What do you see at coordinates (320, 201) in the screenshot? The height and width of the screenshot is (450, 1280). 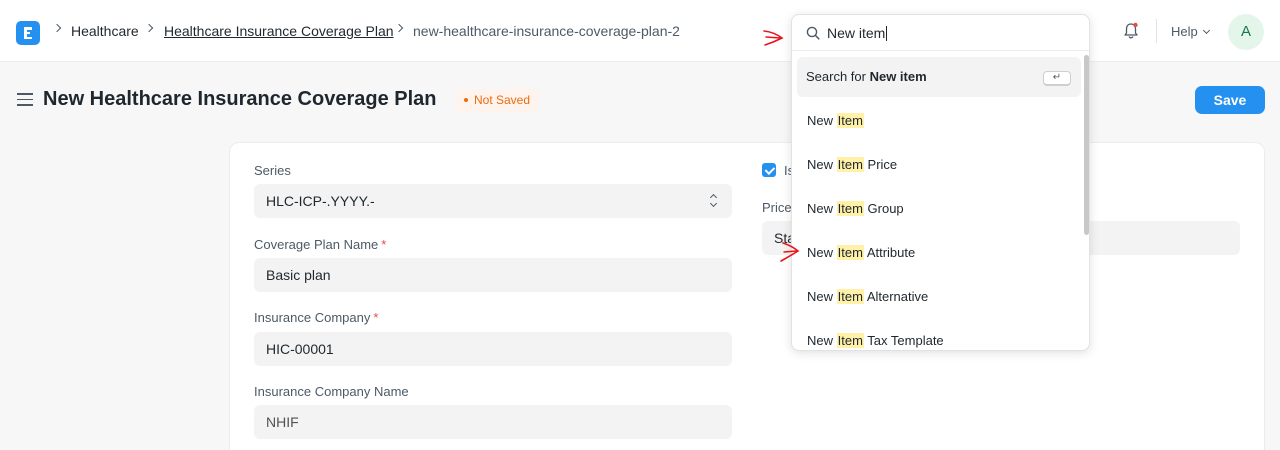 I see `series-value: HLC-ICP-.YYYY.-` at bounding box center [320, 201].